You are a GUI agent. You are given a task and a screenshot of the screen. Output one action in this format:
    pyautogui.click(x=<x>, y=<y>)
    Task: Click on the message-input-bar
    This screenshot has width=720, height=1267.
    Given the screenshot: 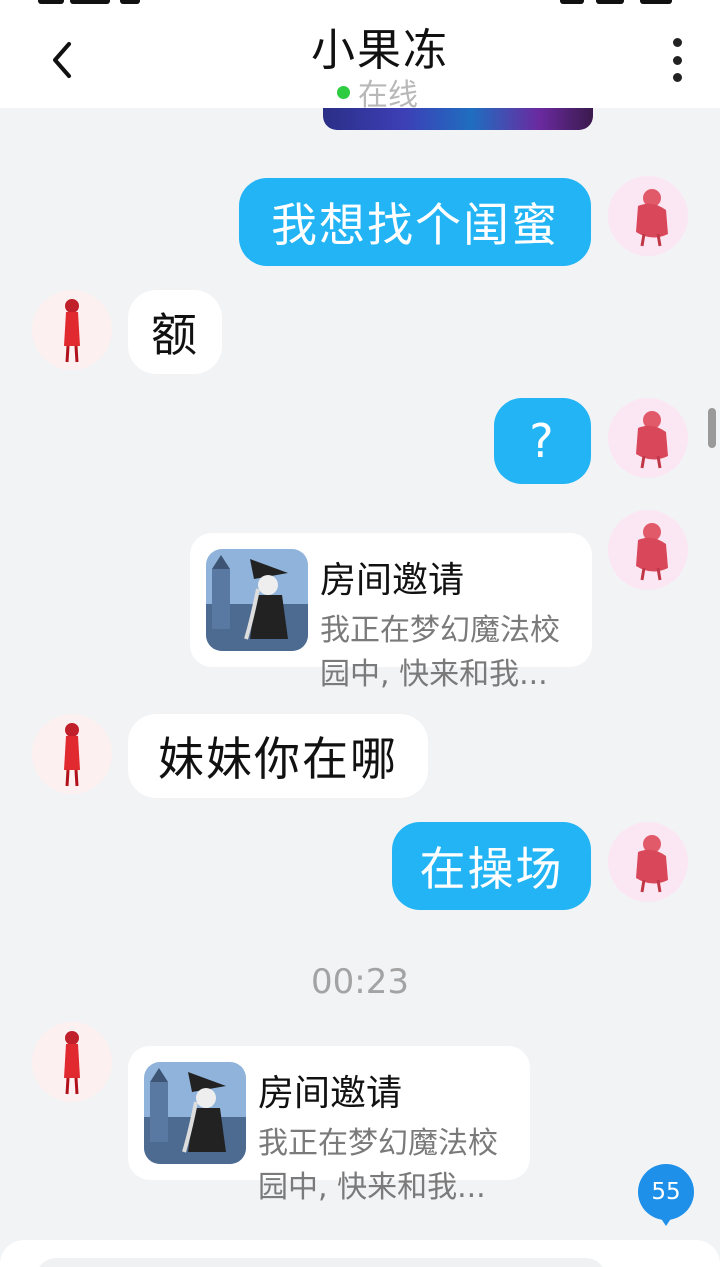 What is the action you would take?
    pyautogui.click(x=360, y=1253)
    